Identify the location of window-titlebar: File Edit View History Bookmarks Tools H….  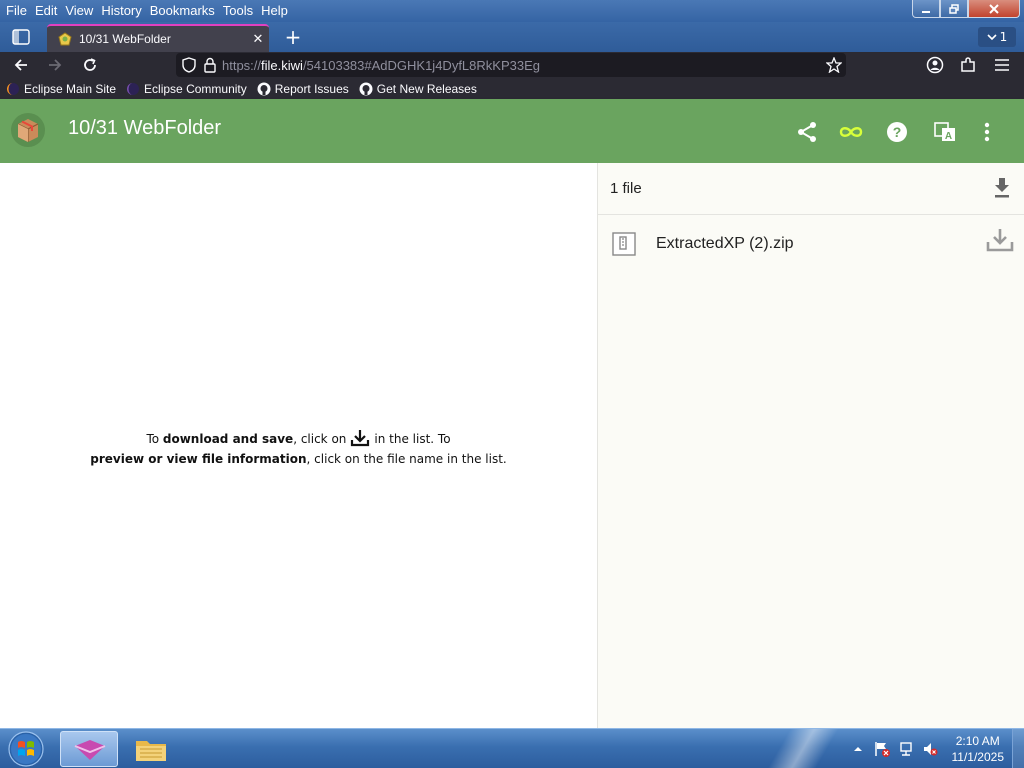
(512, 11).